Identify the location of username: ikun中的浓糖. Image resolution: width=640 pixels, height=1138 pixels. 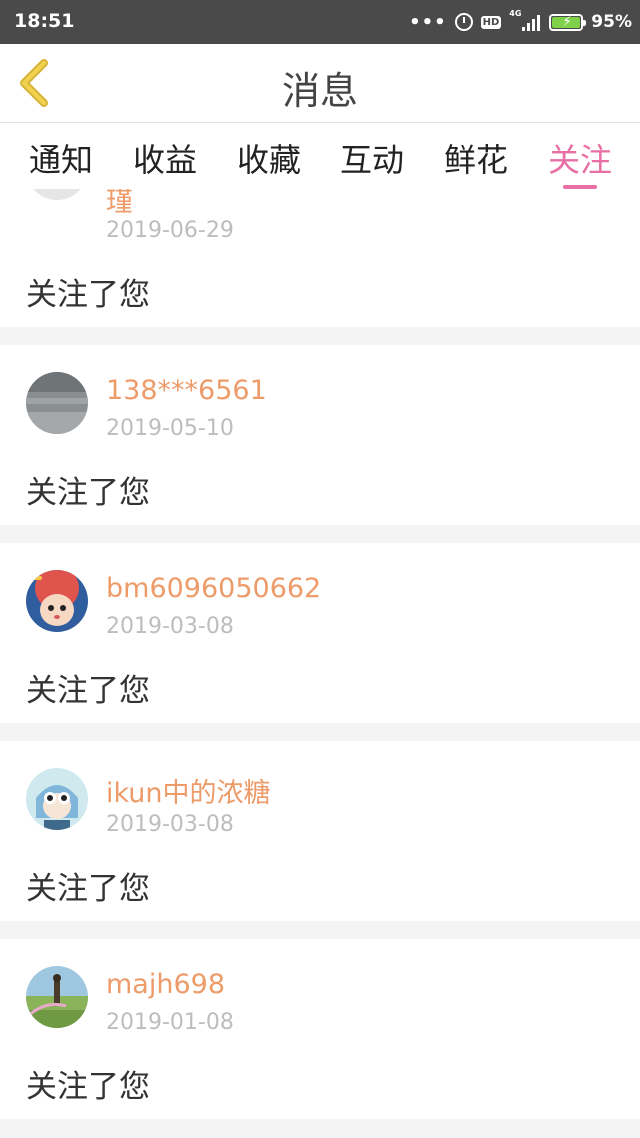
(188, 790).